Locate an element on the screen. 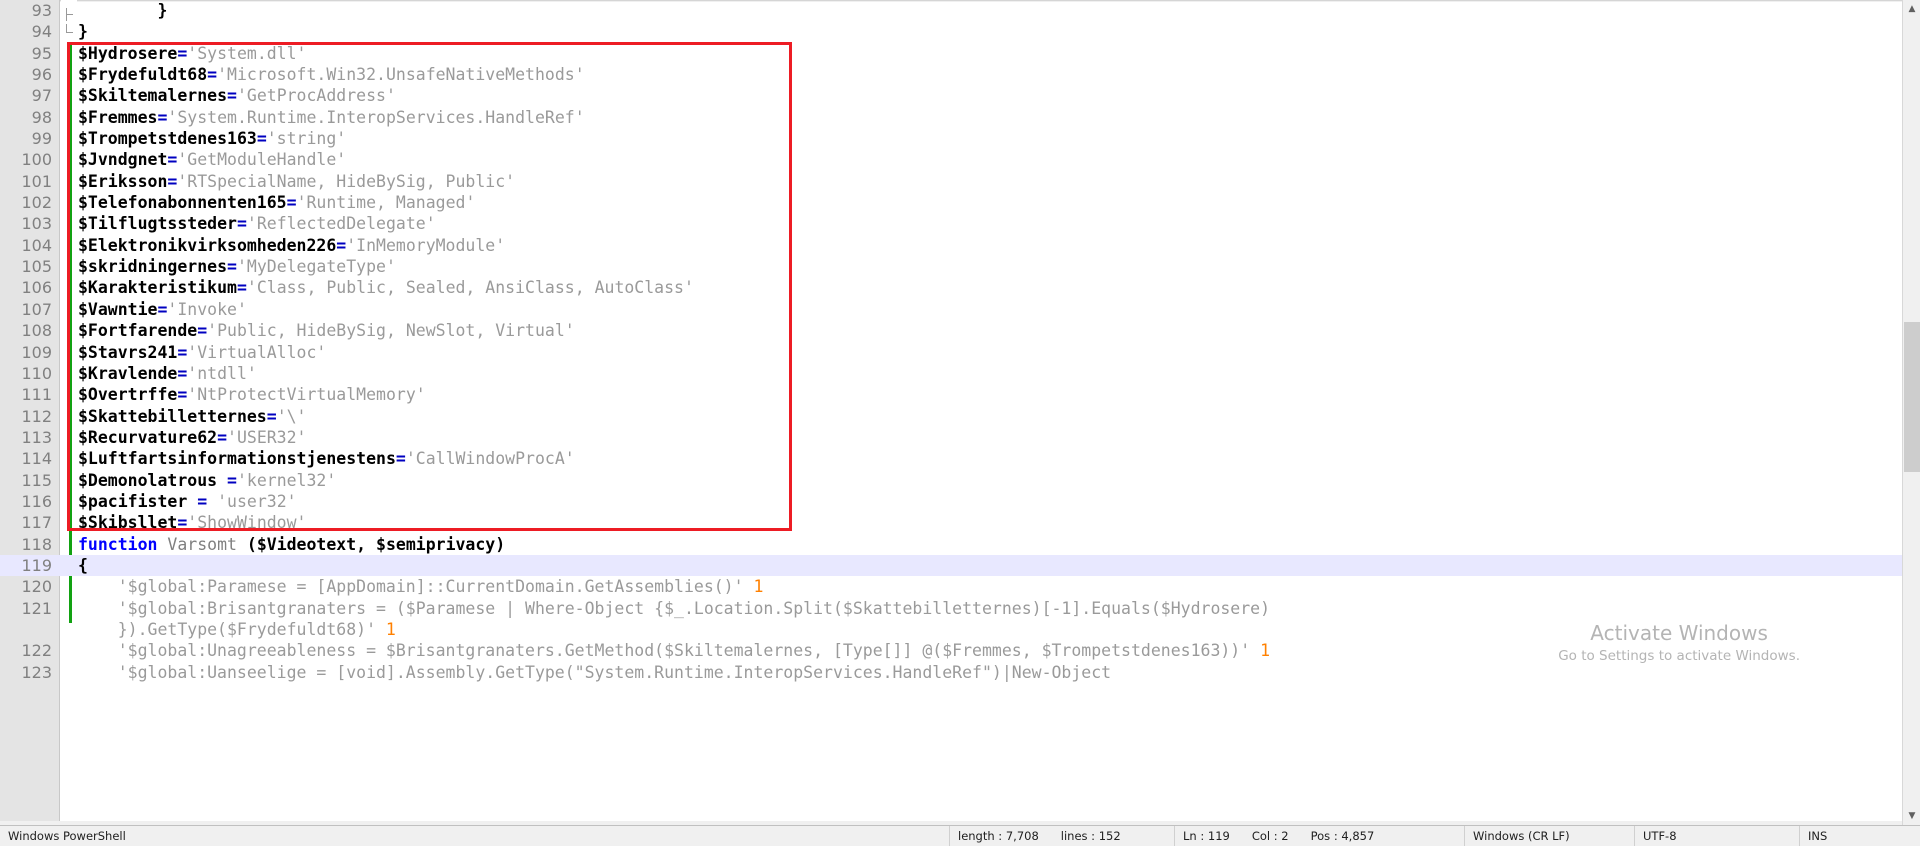  token-var: $Skiltemalernes is located at coordinates (153, 96).